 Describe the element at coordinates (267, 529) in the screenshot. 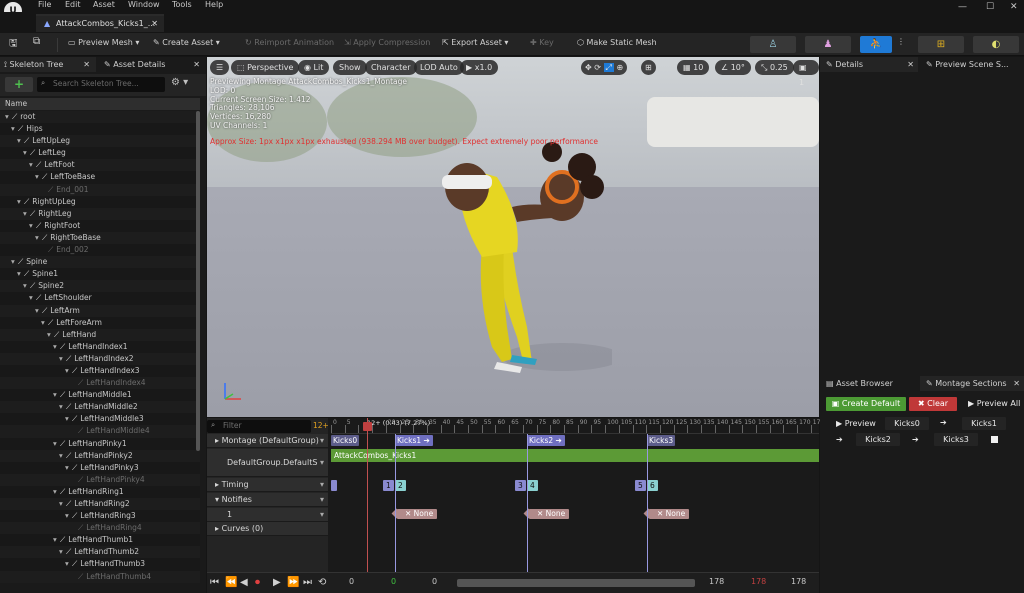

I see `curves-track-row: ▸ Curves (0)` at that location.